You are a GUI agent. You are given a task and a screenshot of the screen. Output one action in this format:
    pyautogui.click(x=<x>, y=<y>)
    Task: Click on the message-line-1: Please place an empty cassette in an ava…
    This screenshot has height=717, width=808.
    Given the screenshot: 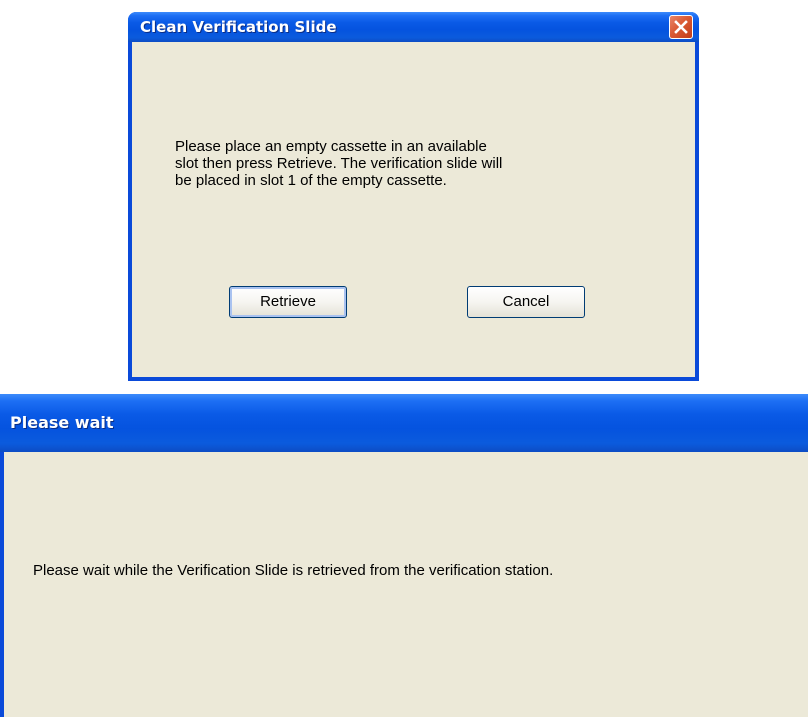 What is the action you would take?
    pyautogui.click(x=331, y=146)
    